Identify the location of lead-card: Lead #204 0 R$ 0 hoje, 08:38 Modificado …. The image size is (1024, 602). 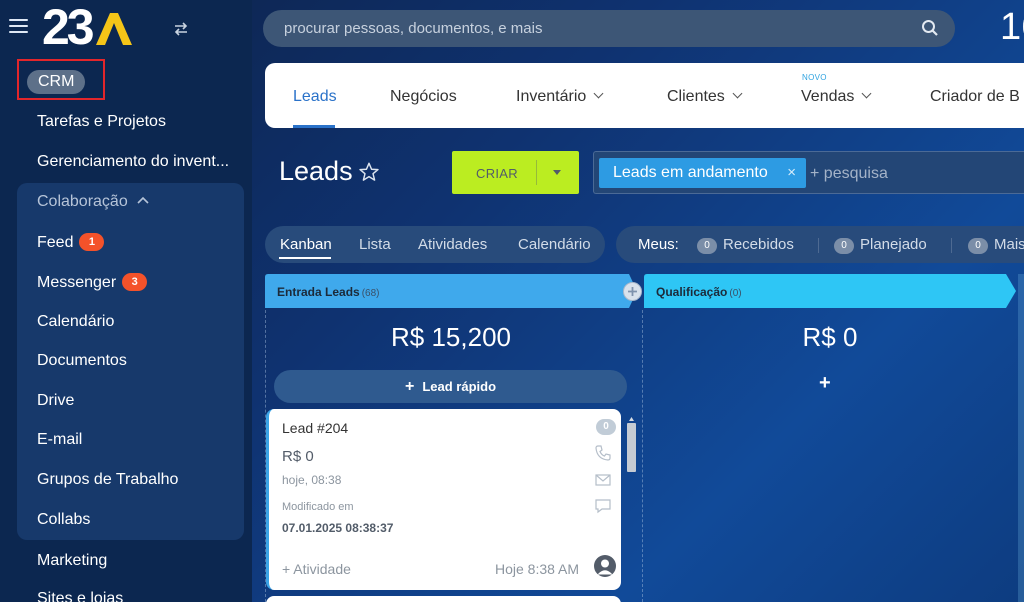
(443, 499).